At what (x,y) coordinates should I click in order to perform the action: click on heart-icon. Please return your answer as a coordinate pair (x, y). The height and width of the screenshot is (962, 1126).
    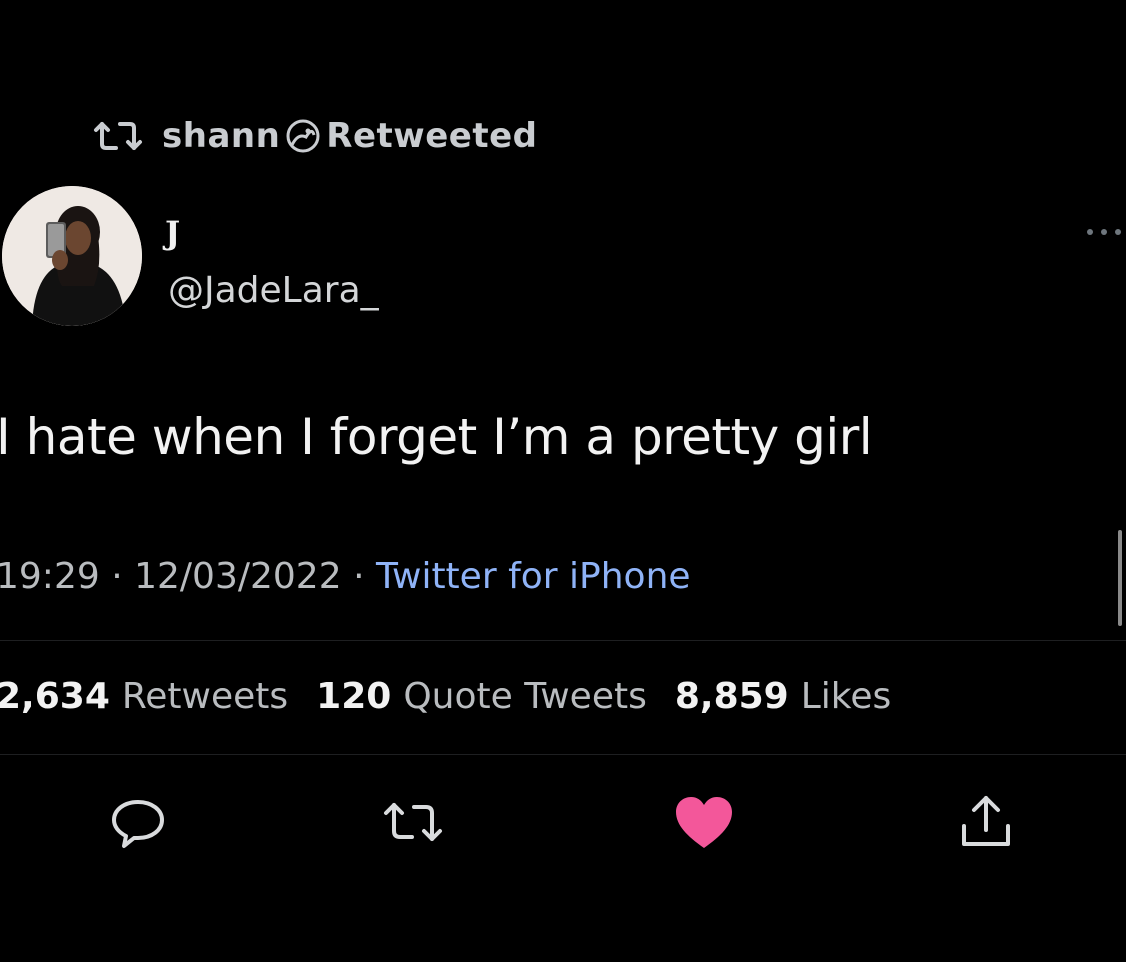
    Looking at the image, I should click on (704, 822).